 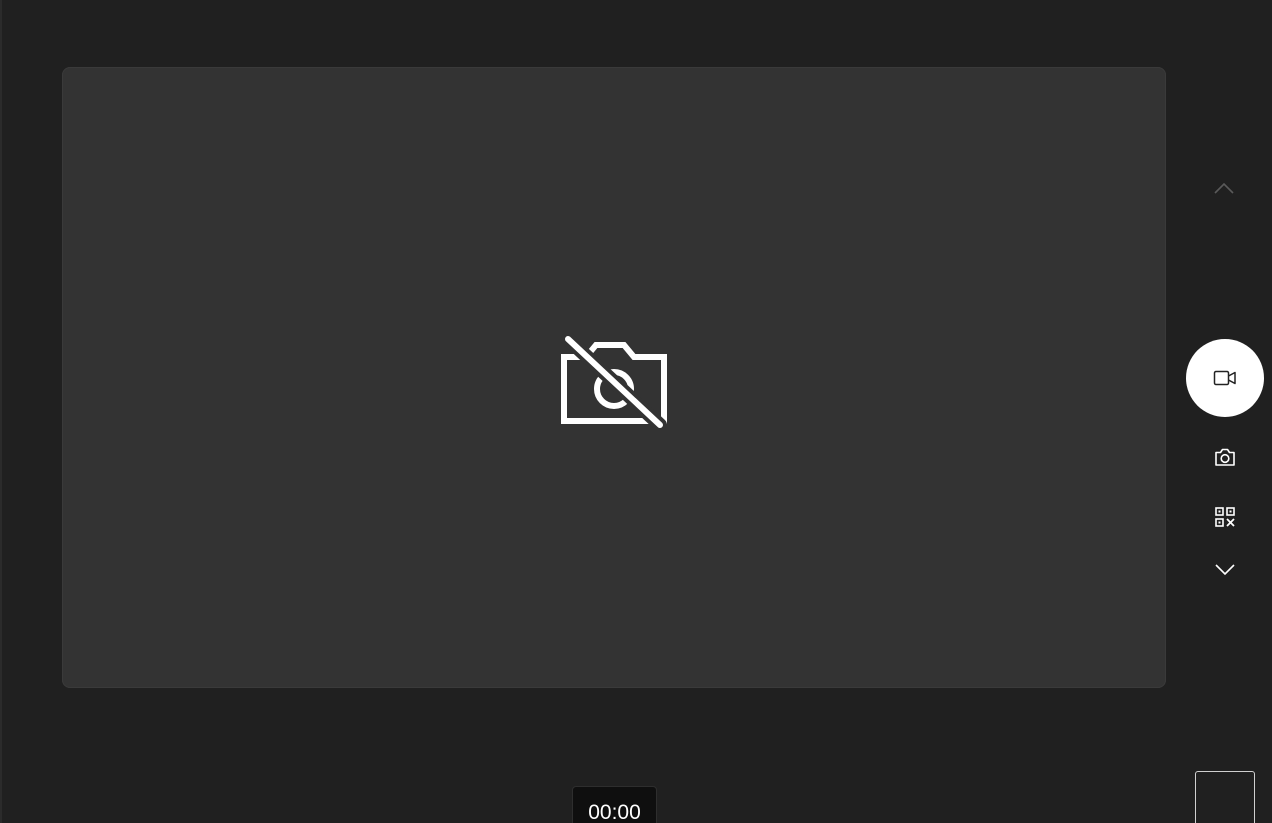 I want to click on gallery-thumbnail-button, so click(x=1225, y=797).